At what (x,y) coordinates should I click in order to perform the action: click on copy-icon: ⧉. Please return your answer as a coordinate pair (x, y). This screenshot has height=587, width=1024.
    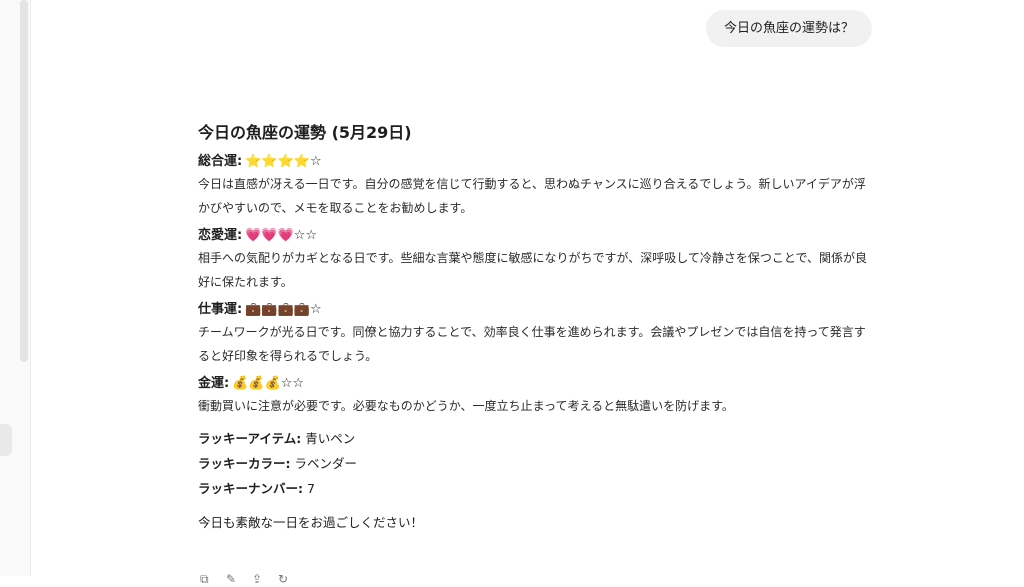
    Looking at the image, I should click on (208, 579).